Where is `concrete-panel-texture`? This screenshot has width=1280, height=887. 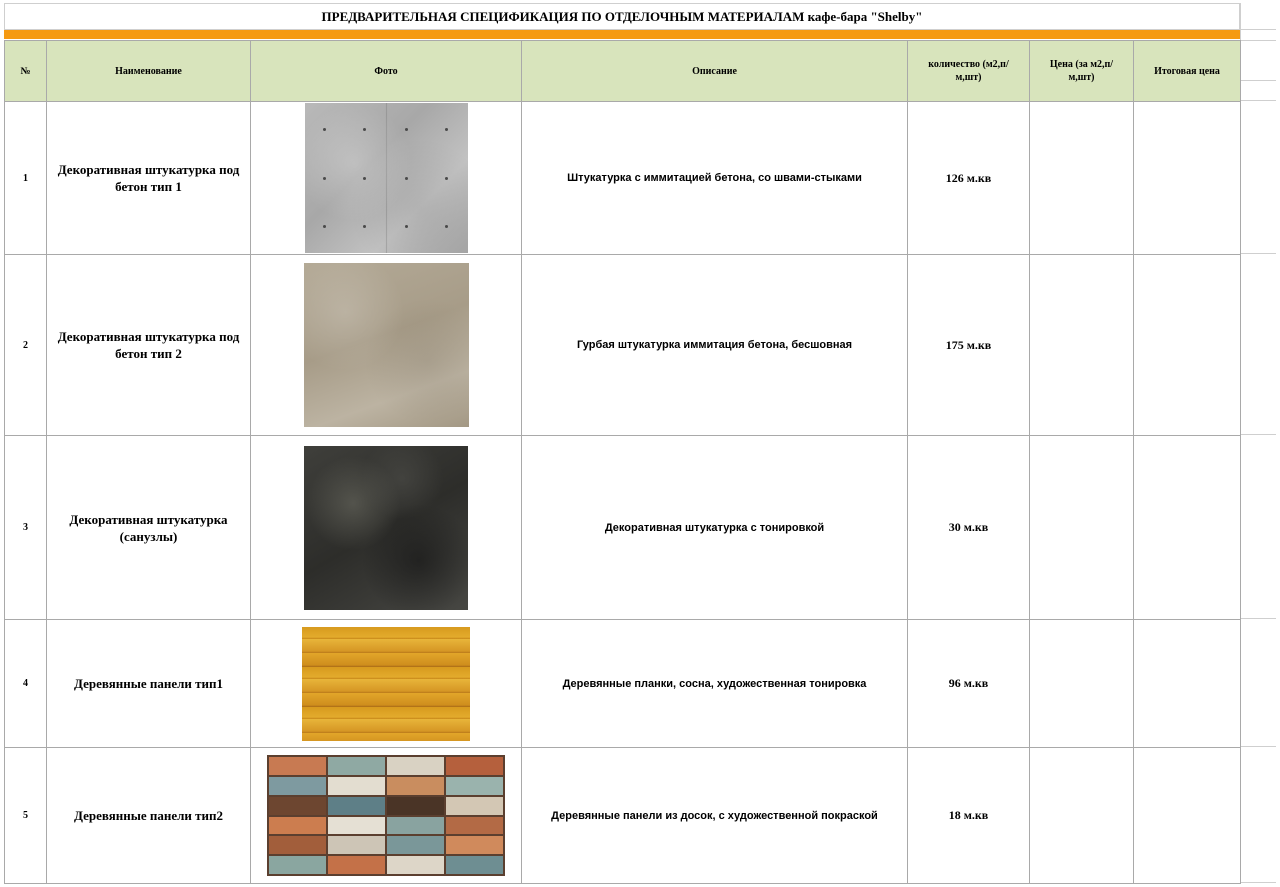 concrete-panel-texture is located at coordinates (386, 178).